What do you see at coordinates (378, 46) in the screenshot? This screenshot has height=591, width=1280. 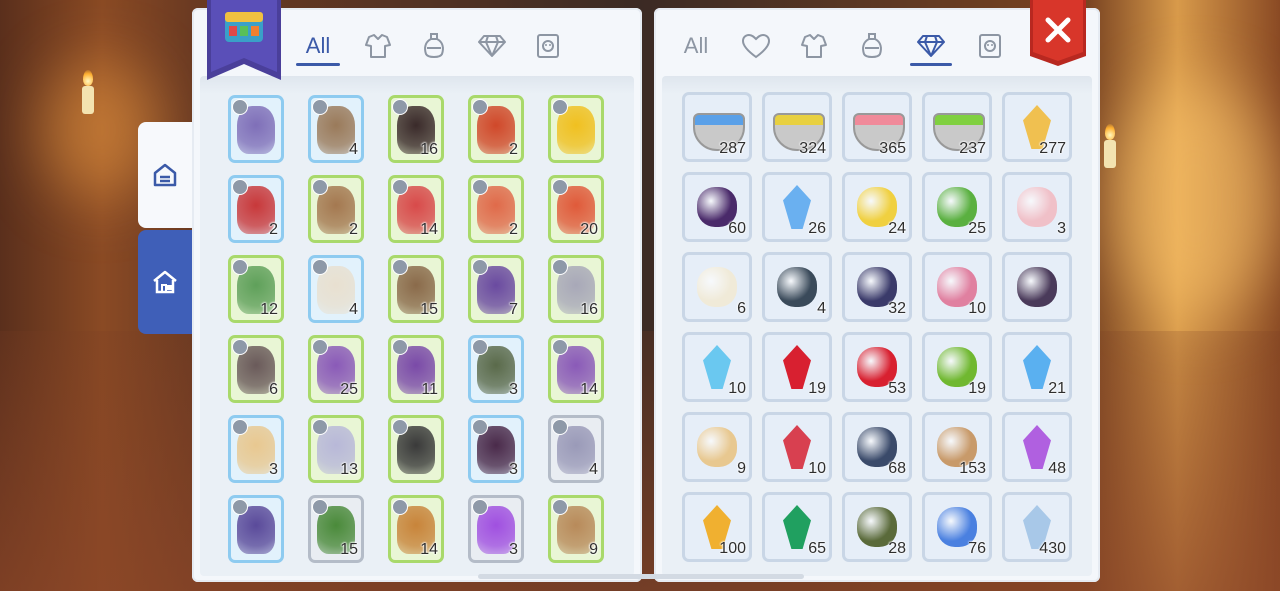 I see `left-tab-equipment` at bounding box center [378, 46].